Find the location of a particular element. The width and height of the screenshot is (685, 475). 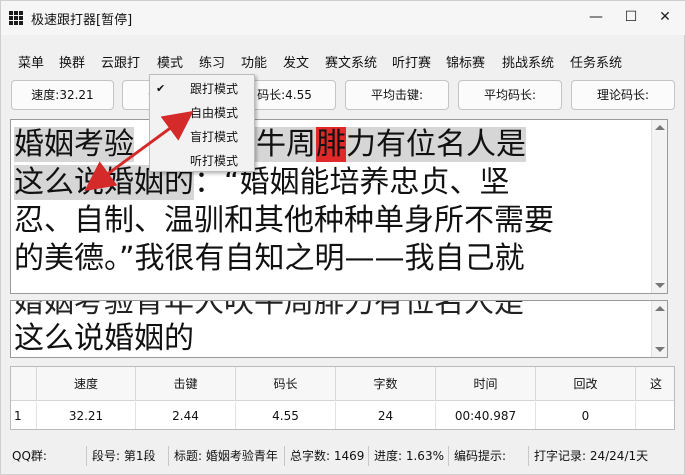

menu-item-task-system: 任务系统 is located at coordinates (596, 61).